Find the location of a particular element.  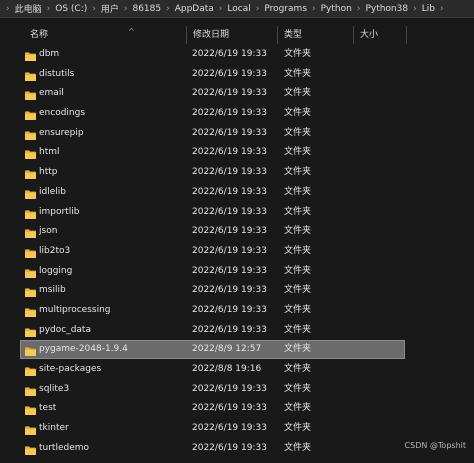

file-row: html 2022/6/19 19:33 文件夹 is located at coordinates (237, 153).